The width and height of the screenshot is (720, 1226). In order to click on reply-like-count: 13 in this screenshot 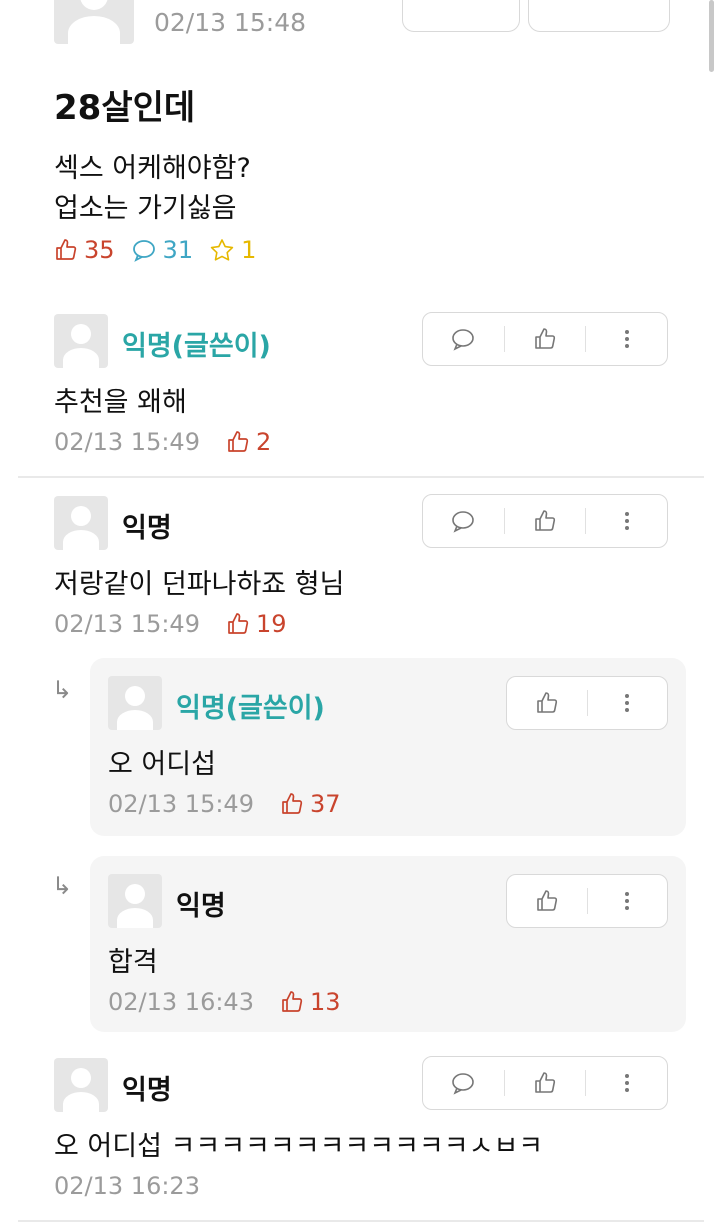, I will do `click(325, 1002)`.